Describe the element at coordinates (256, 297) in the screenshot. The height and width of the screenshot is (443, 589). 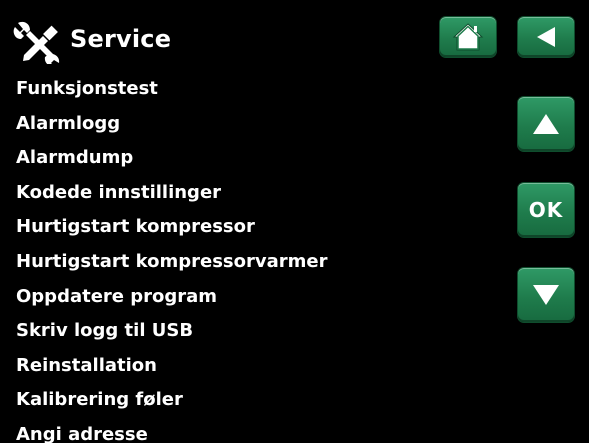
I see `menu-item-oppdatere-program: Oppdatere program` at that location.